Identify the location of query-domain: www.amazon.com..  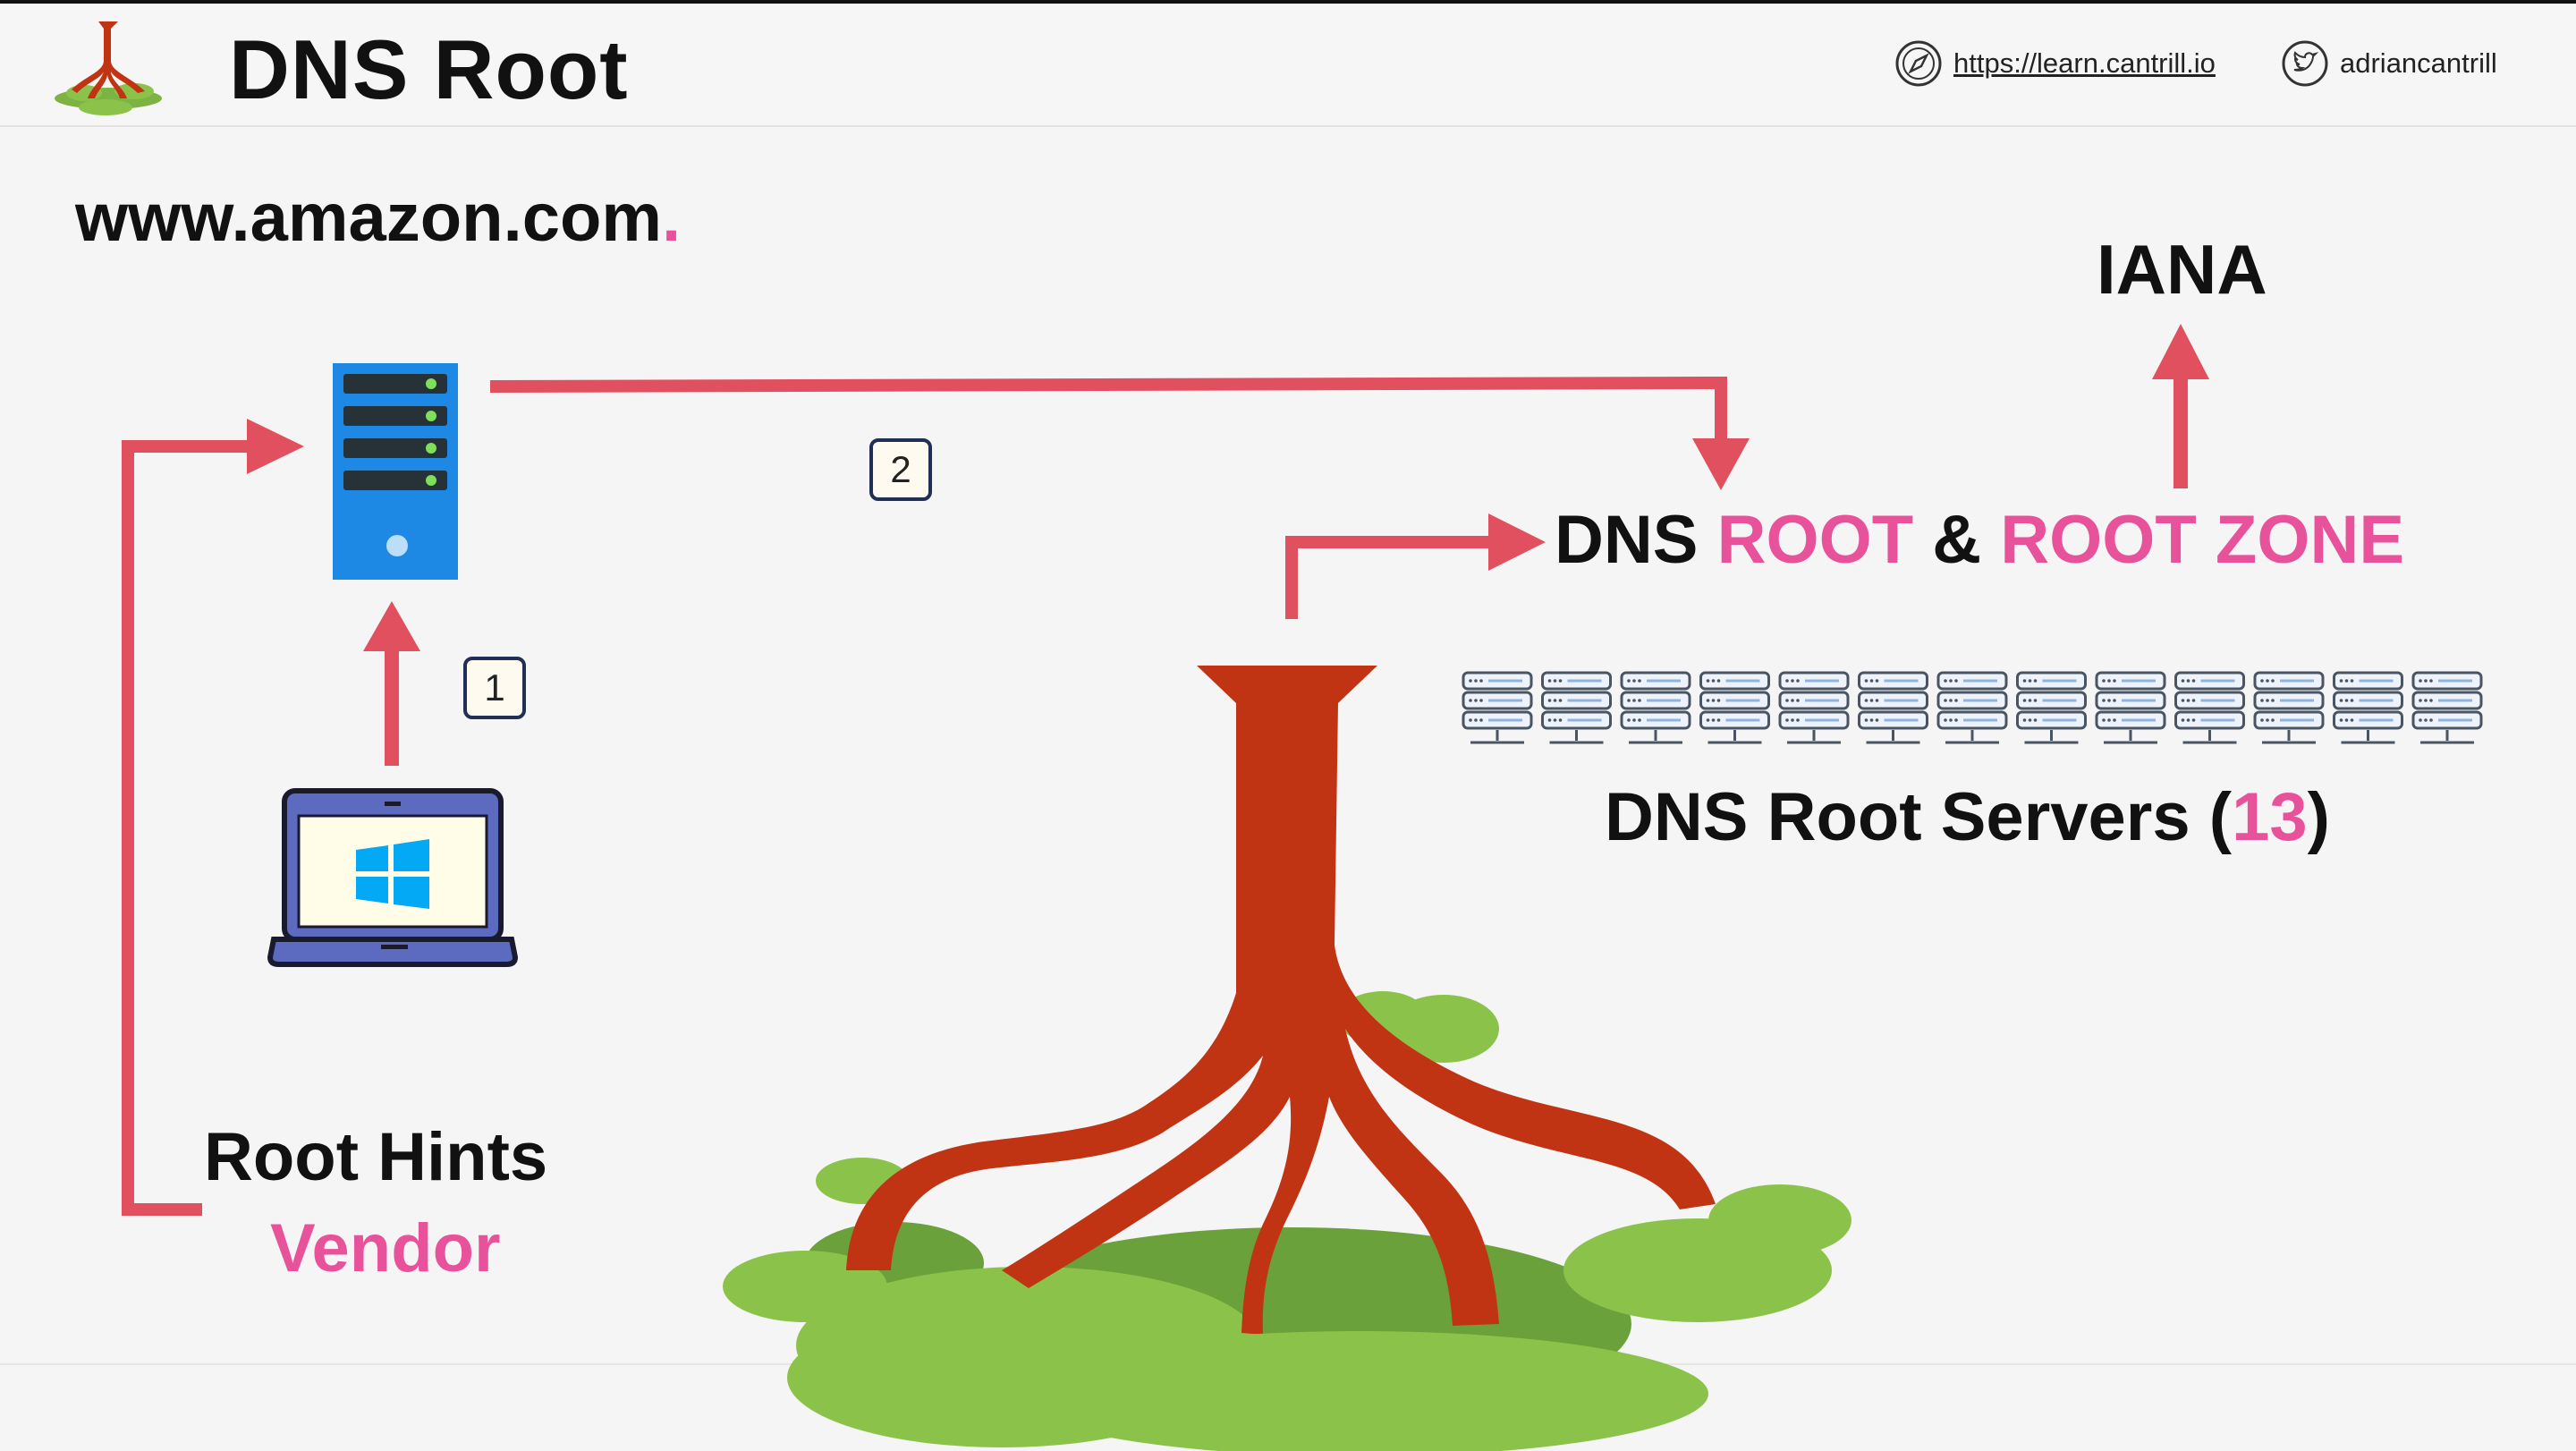
(378, 218).